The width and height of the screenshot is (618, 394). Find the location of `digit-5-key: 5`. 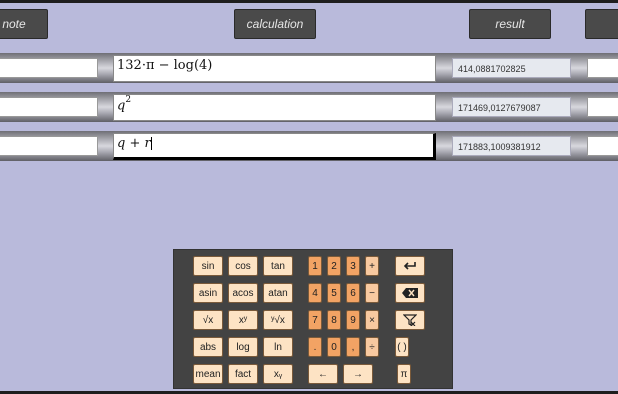

digit-5-key: 5 is located at coordinates (334, 293).